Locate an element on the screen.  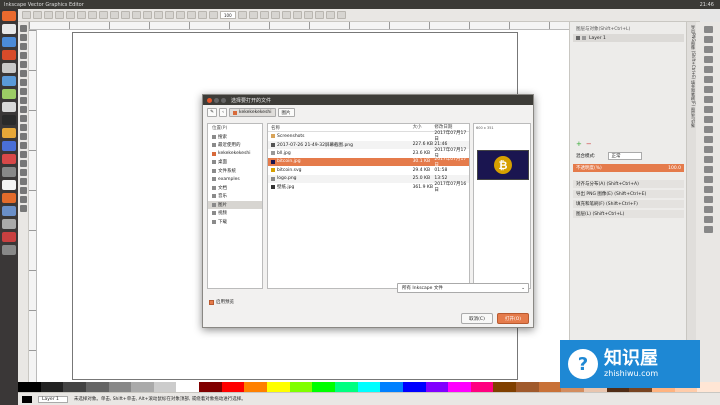
edit-path-button: ✎ is located at coordinates (212, 112).